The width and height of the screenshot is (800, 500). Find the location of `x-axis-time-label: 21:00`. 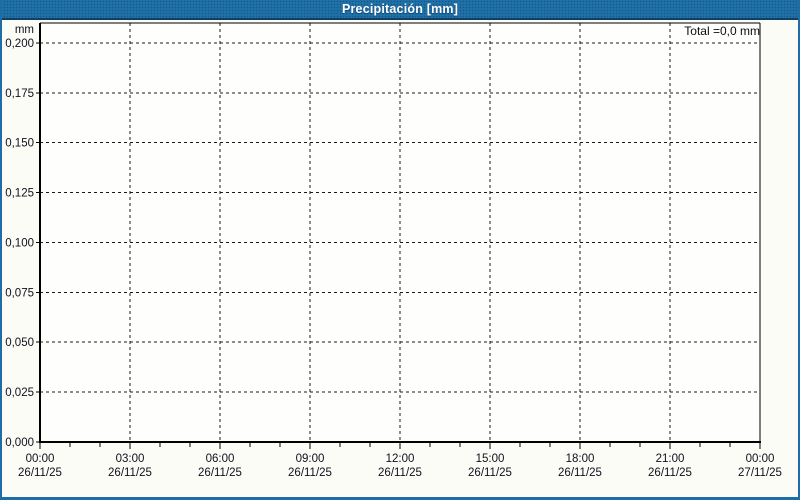

x-axis-time-label: 21:00 is located at coordinates (670, 459).